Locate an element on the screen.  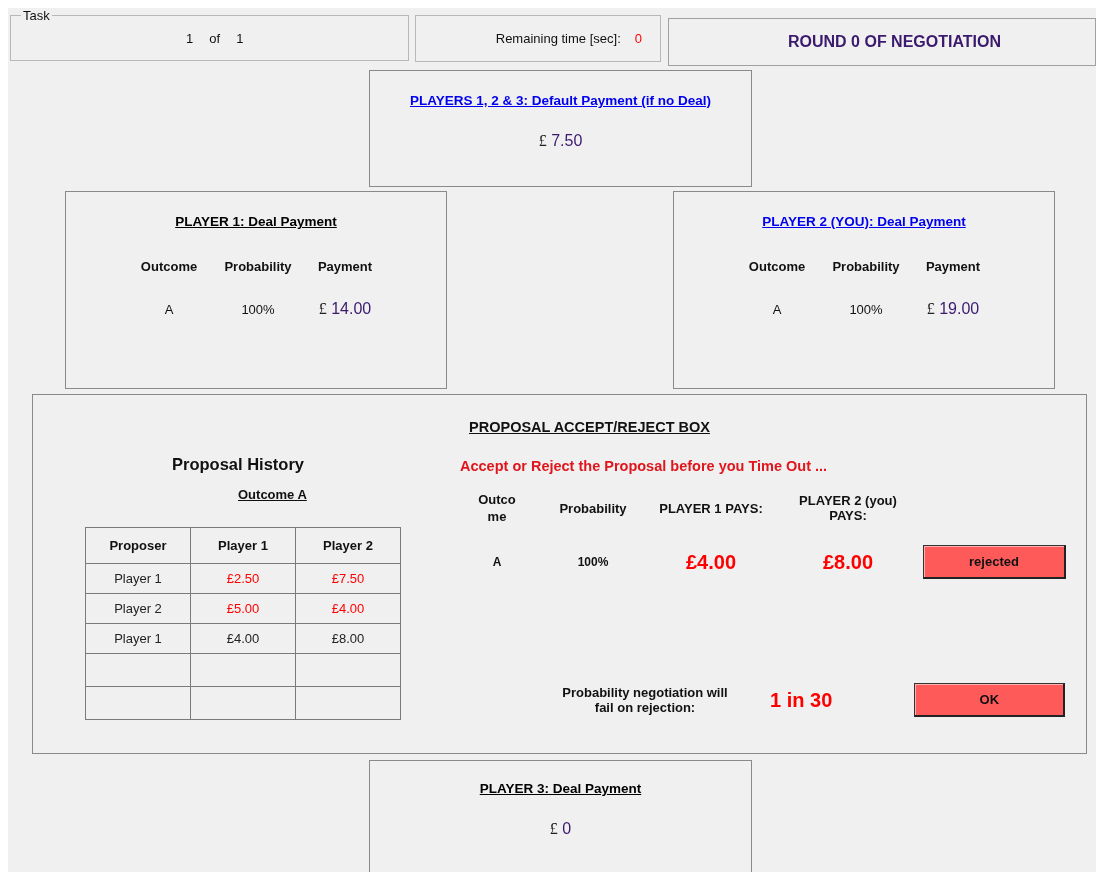
payment-amount: £ 14.00 is located at coordinates (345, 309).